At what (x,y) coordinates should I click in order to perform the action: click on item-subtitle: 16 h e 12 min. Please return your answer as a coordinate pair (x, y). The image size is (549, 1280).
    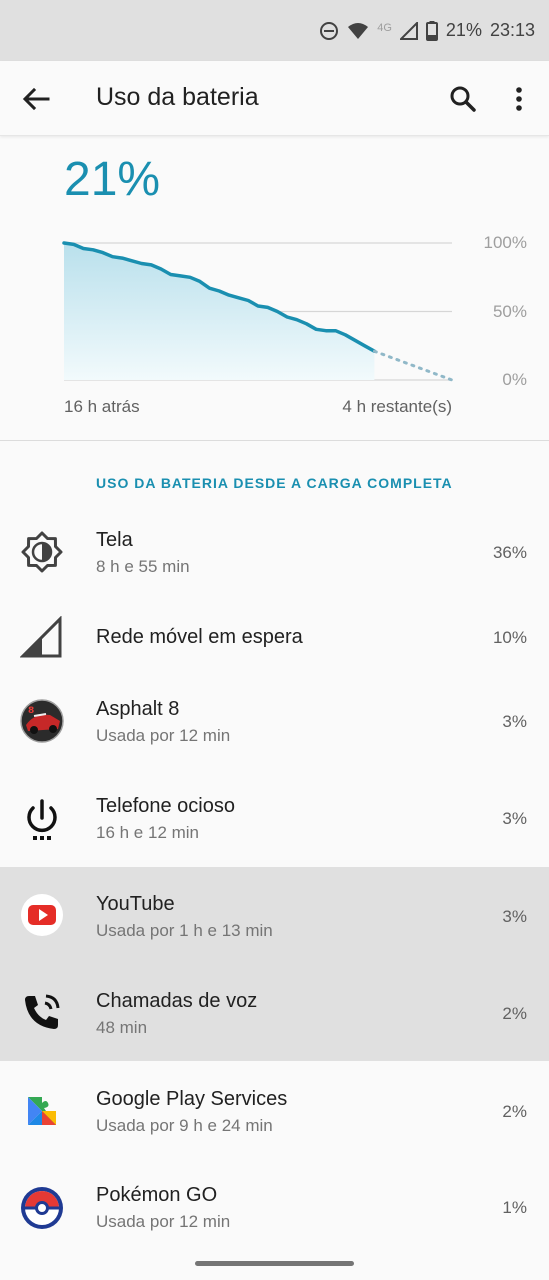
    Looking at the image, I should click on (148, 832).